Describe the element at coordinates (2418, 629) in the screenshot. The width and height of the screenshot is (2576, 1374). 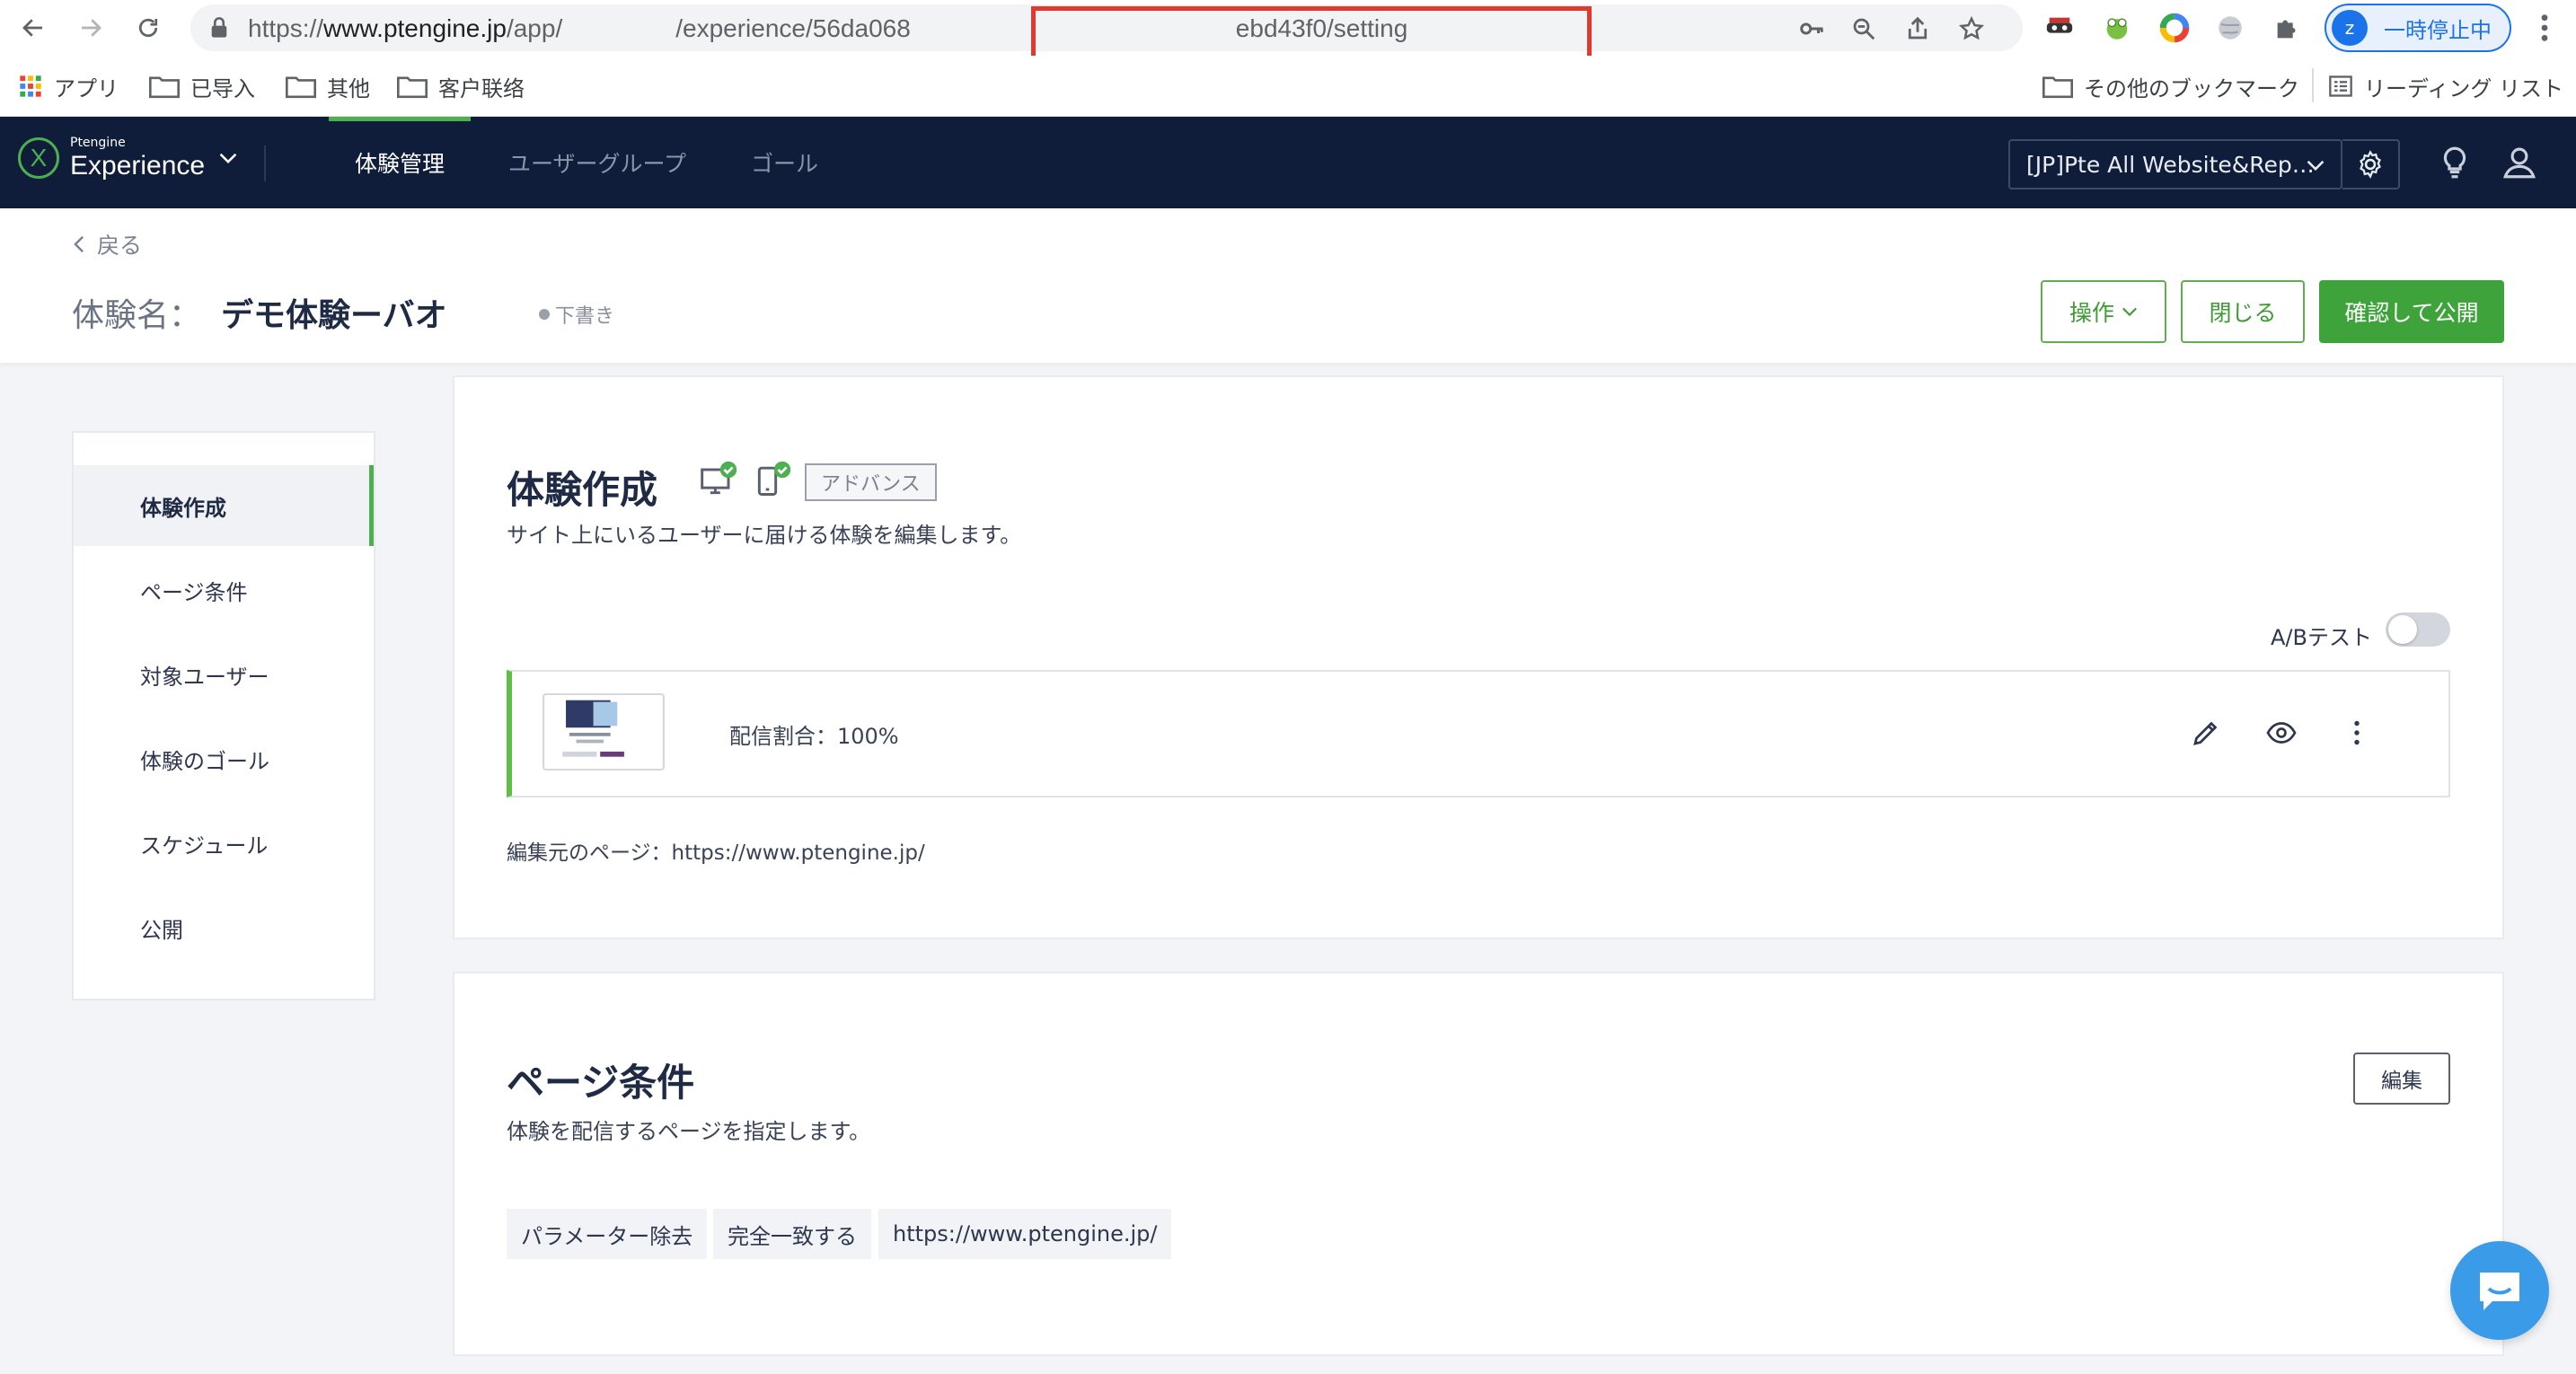
I see `ab-test-toggle` at that location.